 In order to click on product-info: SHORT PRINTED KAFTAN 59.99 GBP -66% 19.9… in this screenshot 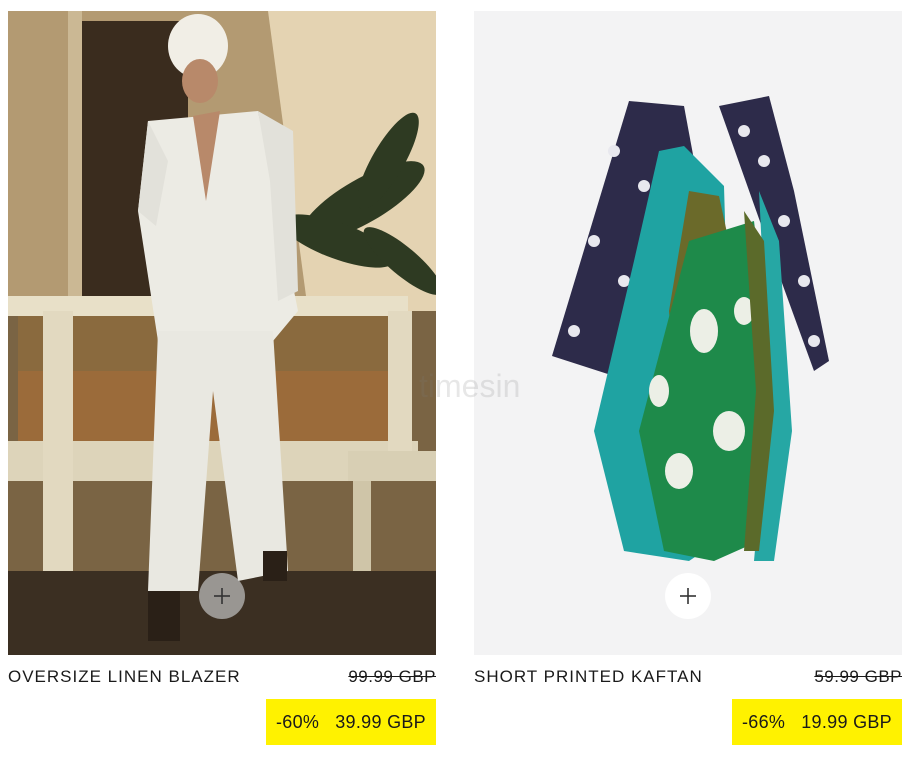, I will do `click(688, 700)`.